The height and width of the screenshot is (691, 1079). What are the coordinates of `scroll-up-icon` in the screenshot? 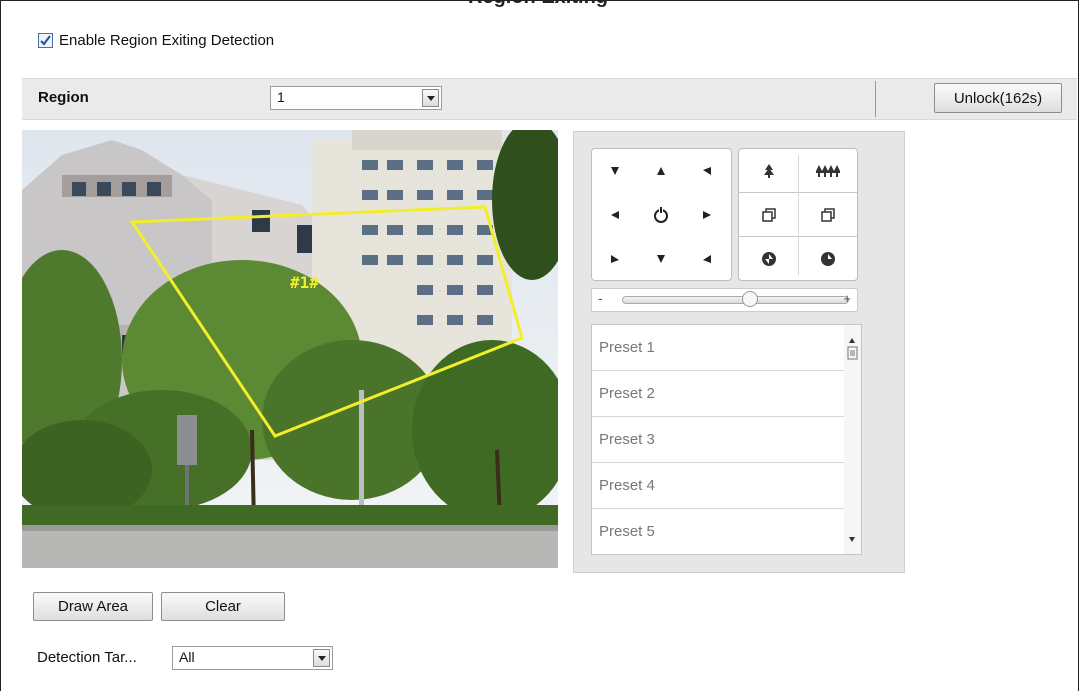 It's located at (852, 340).